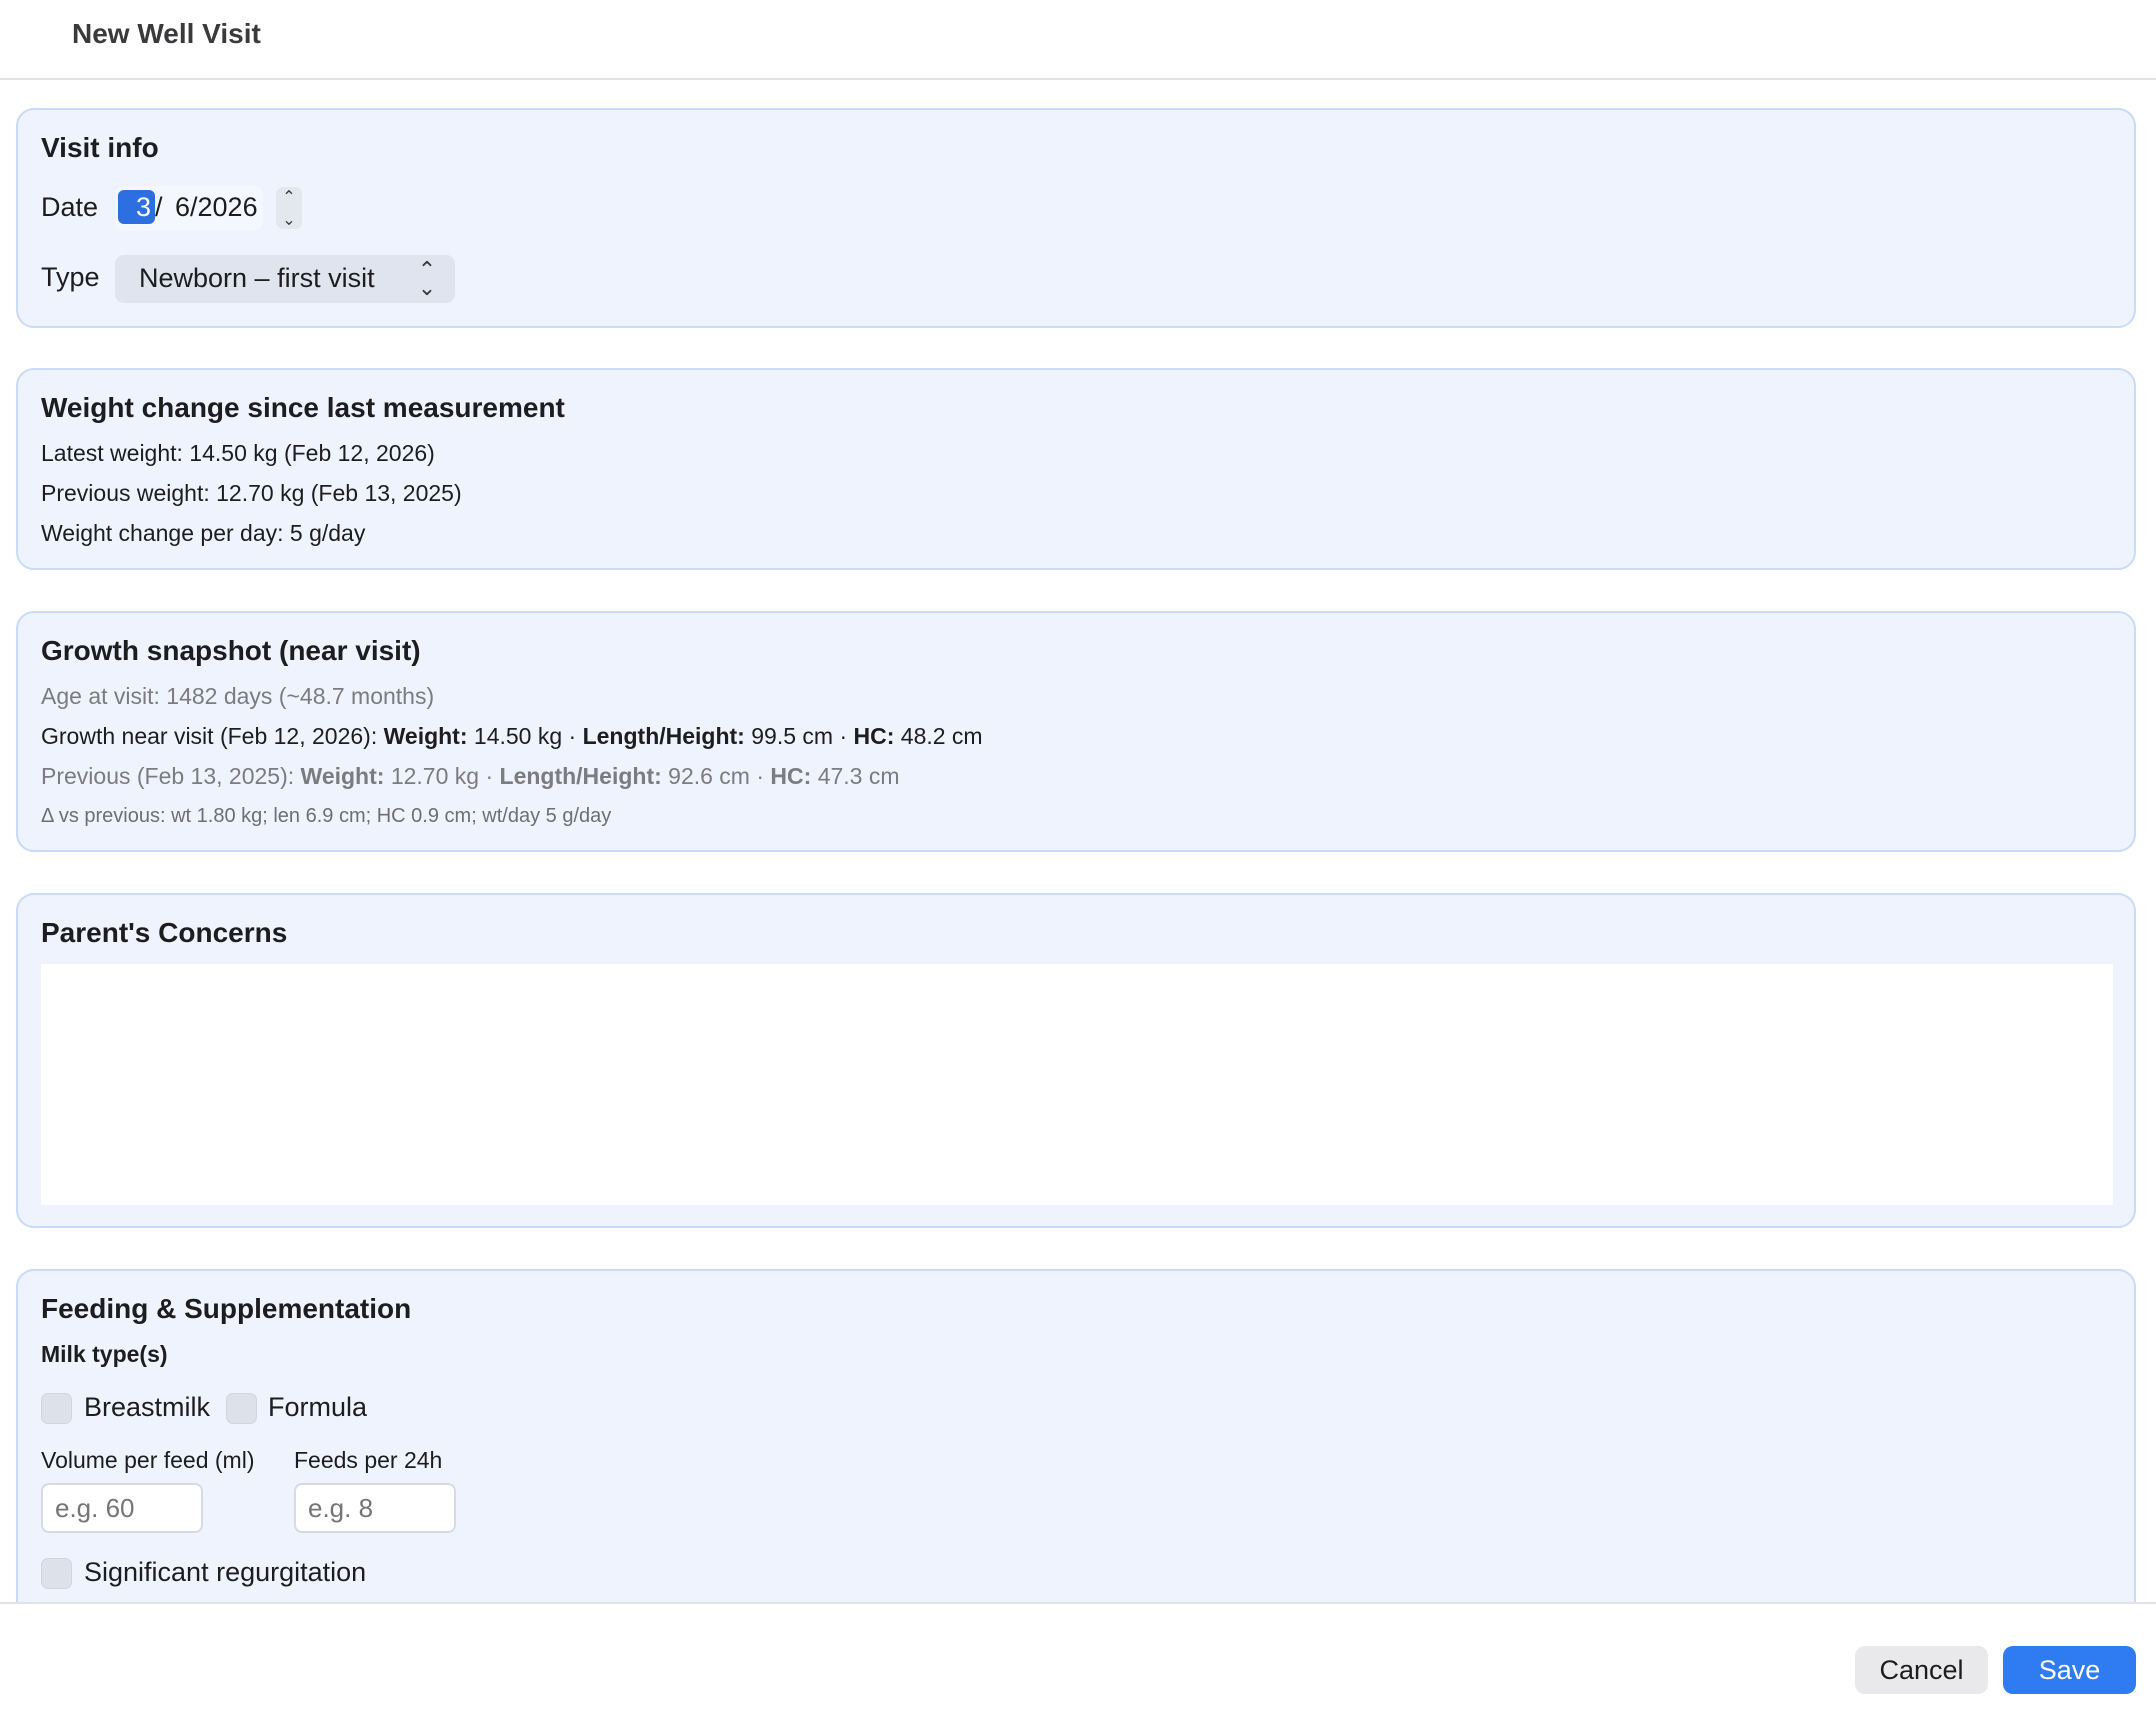  Describe the element at coordinates (122, 1508) in the screenshot. I see `volume-per-feed-input` at that location.